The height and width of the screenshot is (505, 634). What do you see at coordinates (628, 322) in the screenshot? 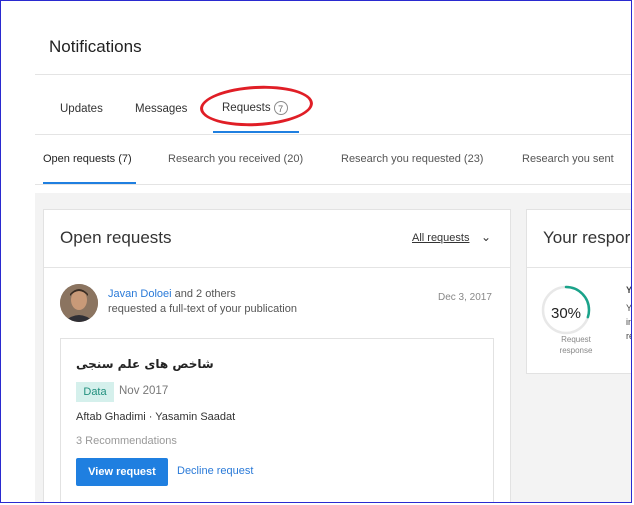
I see `response-text-line: in` at bounding box center [628, 322].